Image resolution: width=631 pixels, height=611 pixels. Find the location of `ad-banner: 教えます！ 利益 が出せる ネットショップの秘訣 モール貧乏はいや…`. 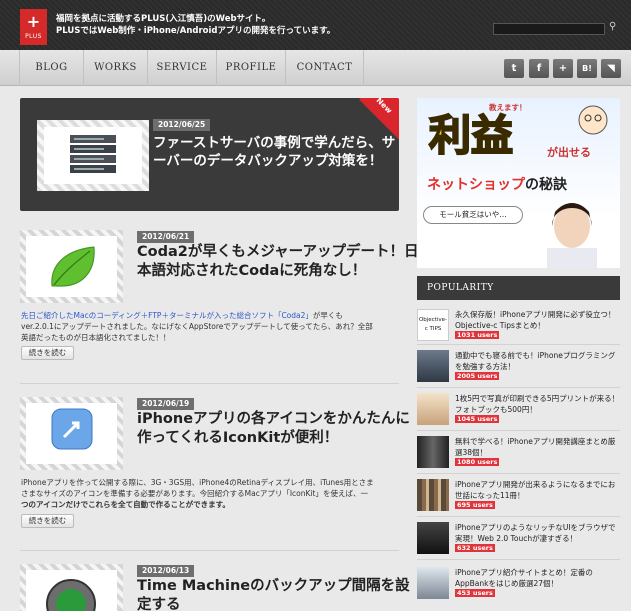

ad-banner: 教えます！ 利益 が出せる ネットショップの秘訣 モール貧乏はいや… is located at coordinates (518, 183).